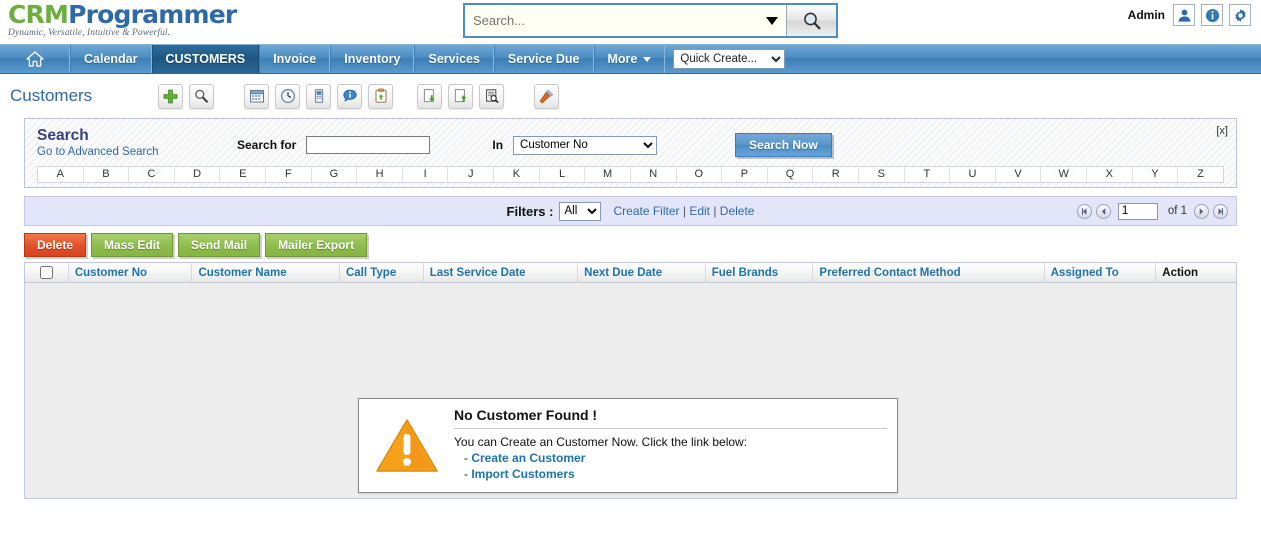 This screenshot has width=1261, height=545. I want to click on column-header-fuel-brands: Fuel Brands, so click(760, 272).